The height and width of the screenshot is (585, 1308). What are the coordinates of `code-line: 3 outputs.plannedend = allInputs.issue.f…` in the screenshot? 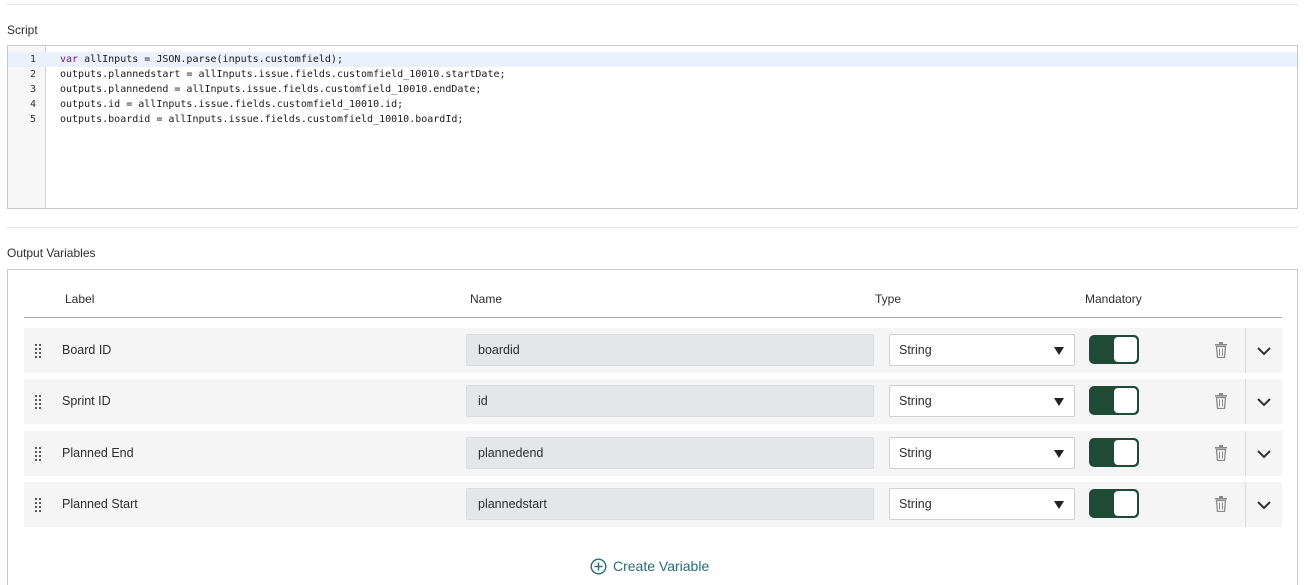 It's located at (652, 89).